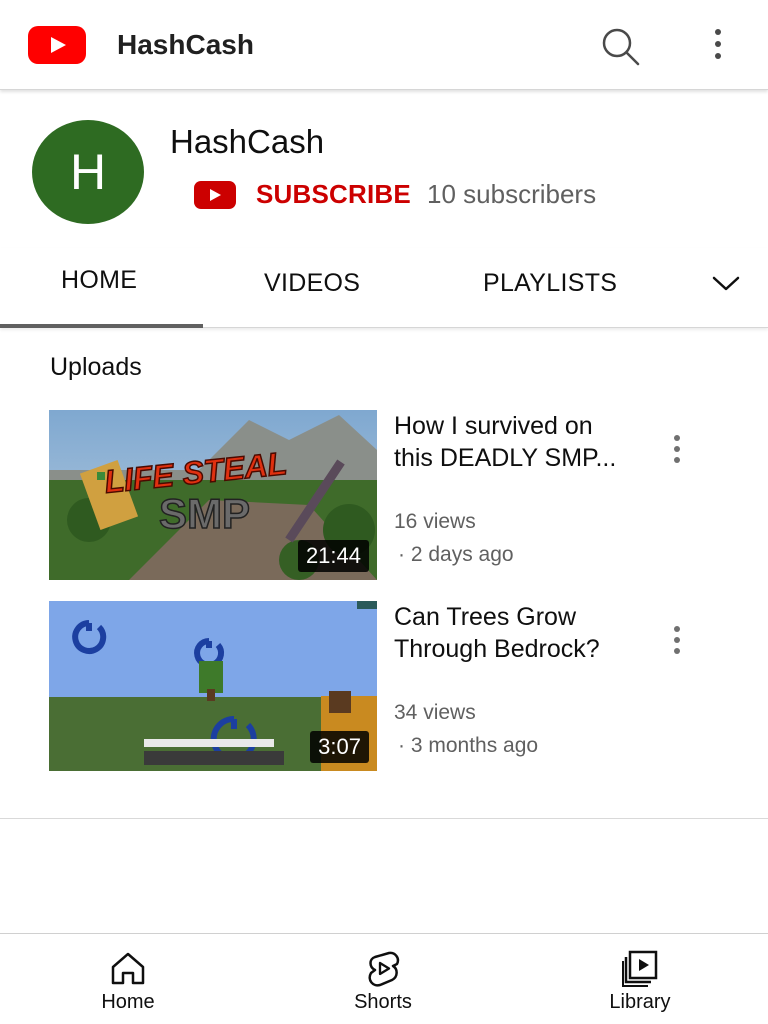 The width and height of the screenshot is (768, 1024). I want to click on nav-label: Home, so click(128, 1002).